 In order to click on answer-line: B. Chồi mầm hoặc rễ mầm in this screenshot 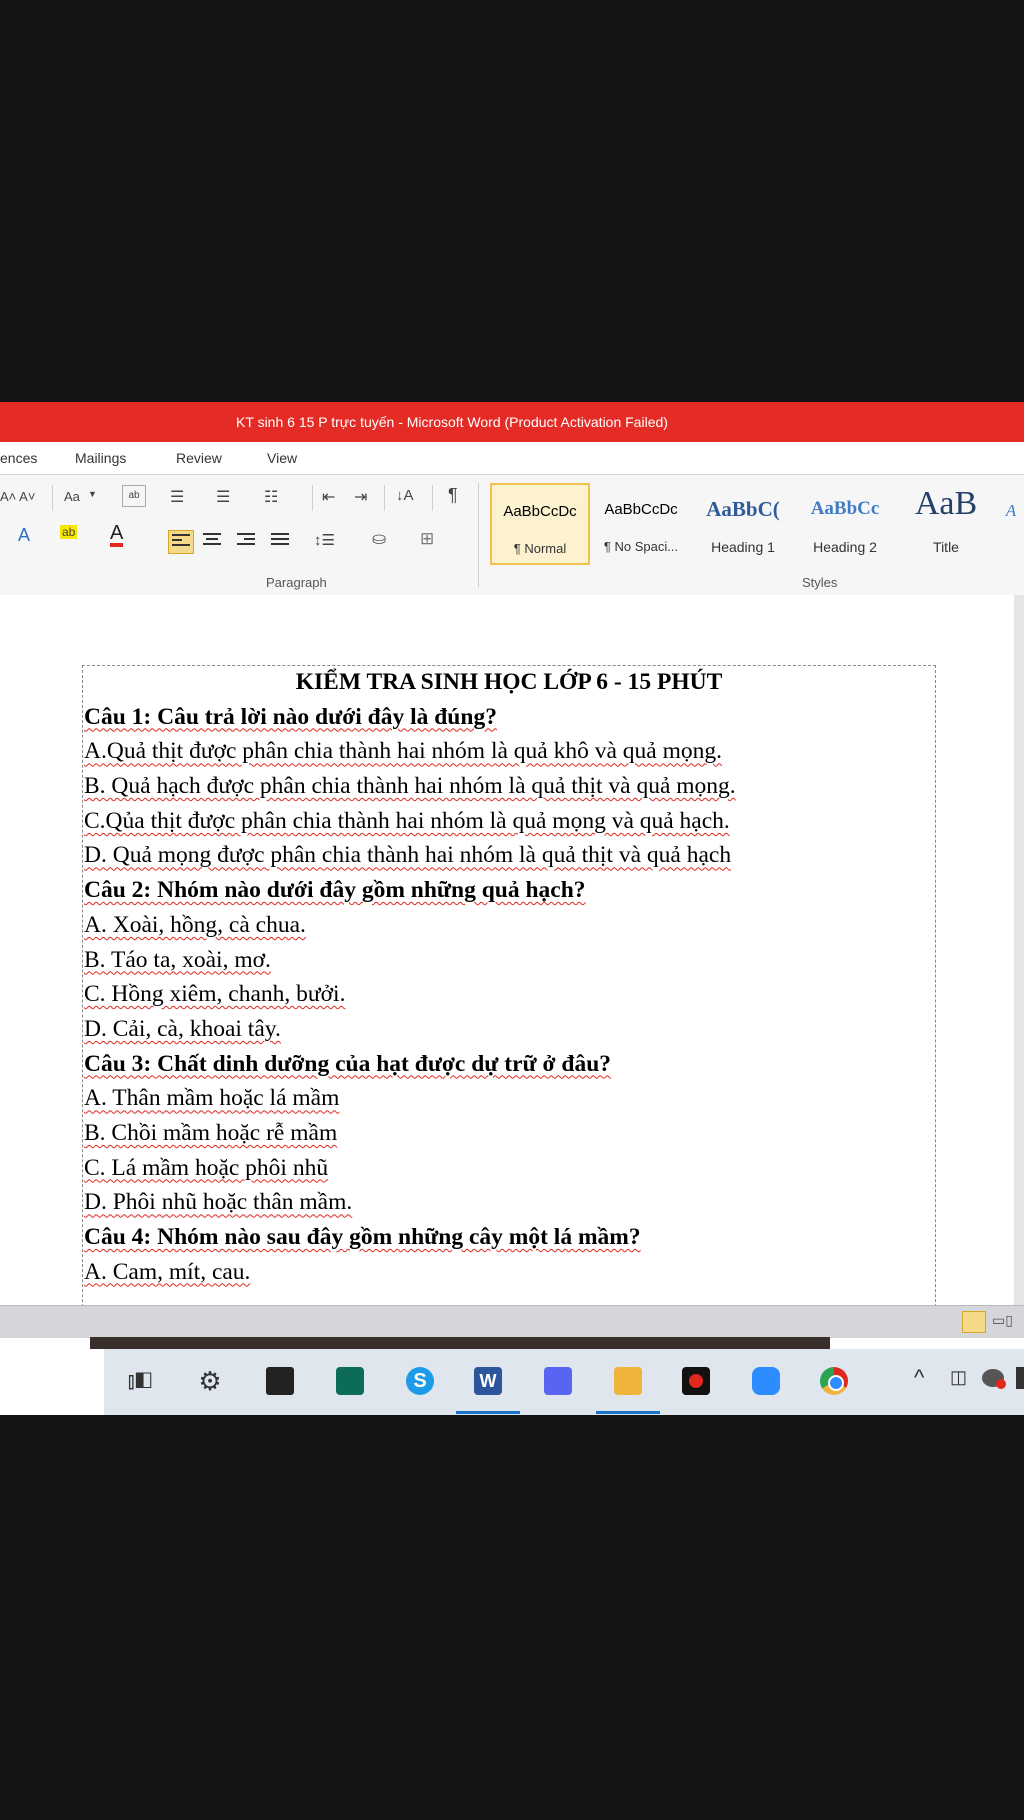, I will do `click(509, 1133)`.